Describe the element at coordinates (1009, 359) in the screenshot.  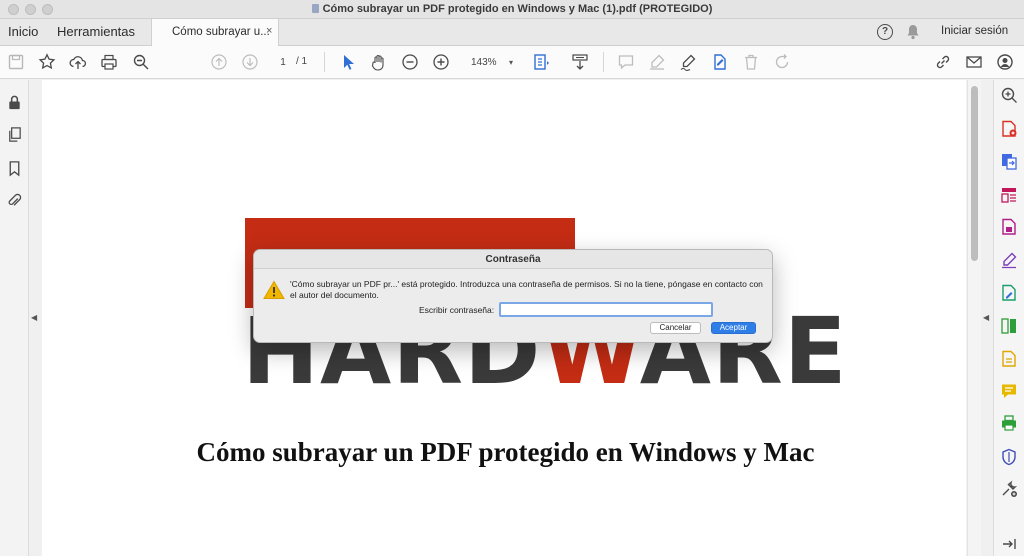
I see `combine-files-icon` at that location.